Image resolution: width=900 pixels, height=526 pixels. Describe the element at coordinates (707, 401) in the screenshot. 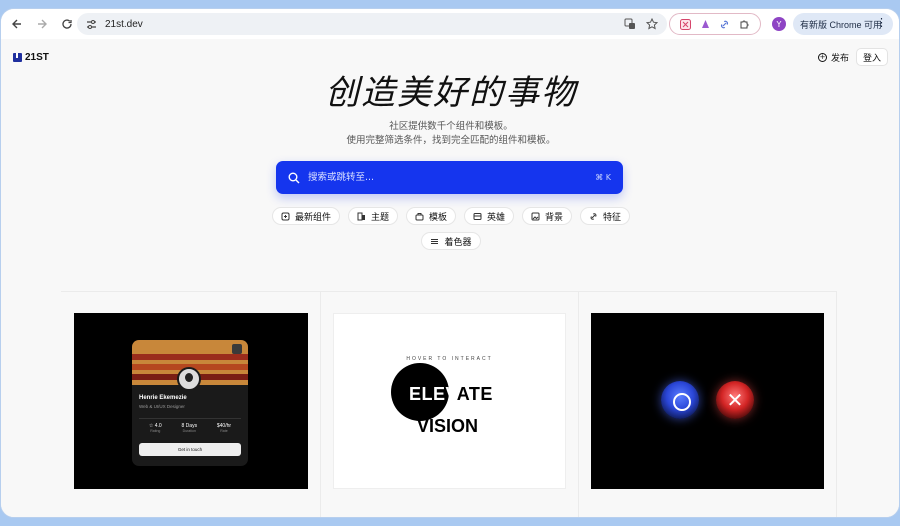

I see `component-card-orb-buttons` at that location.